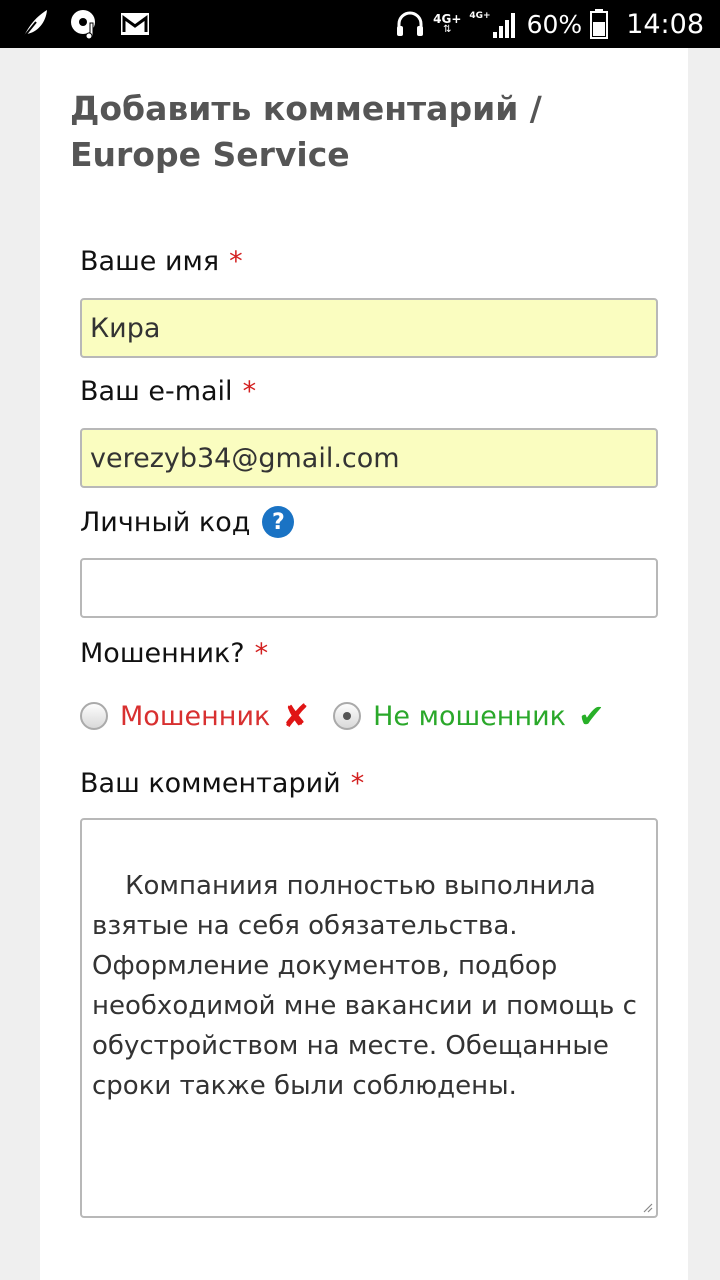 This screenshot has height=1280, width=720. Describe the element at coordinates (665, 24) in the screenshot. I see `clock: 14:08` at that location.